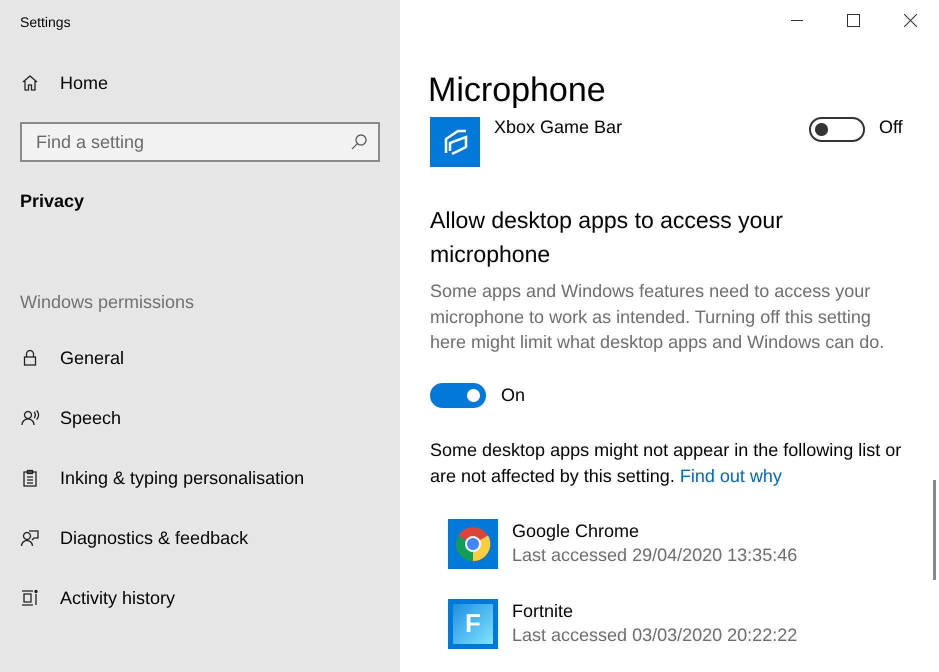  Describe the element at coordinates (30, 598) in the screenshot. I see `history-icon` at that location.